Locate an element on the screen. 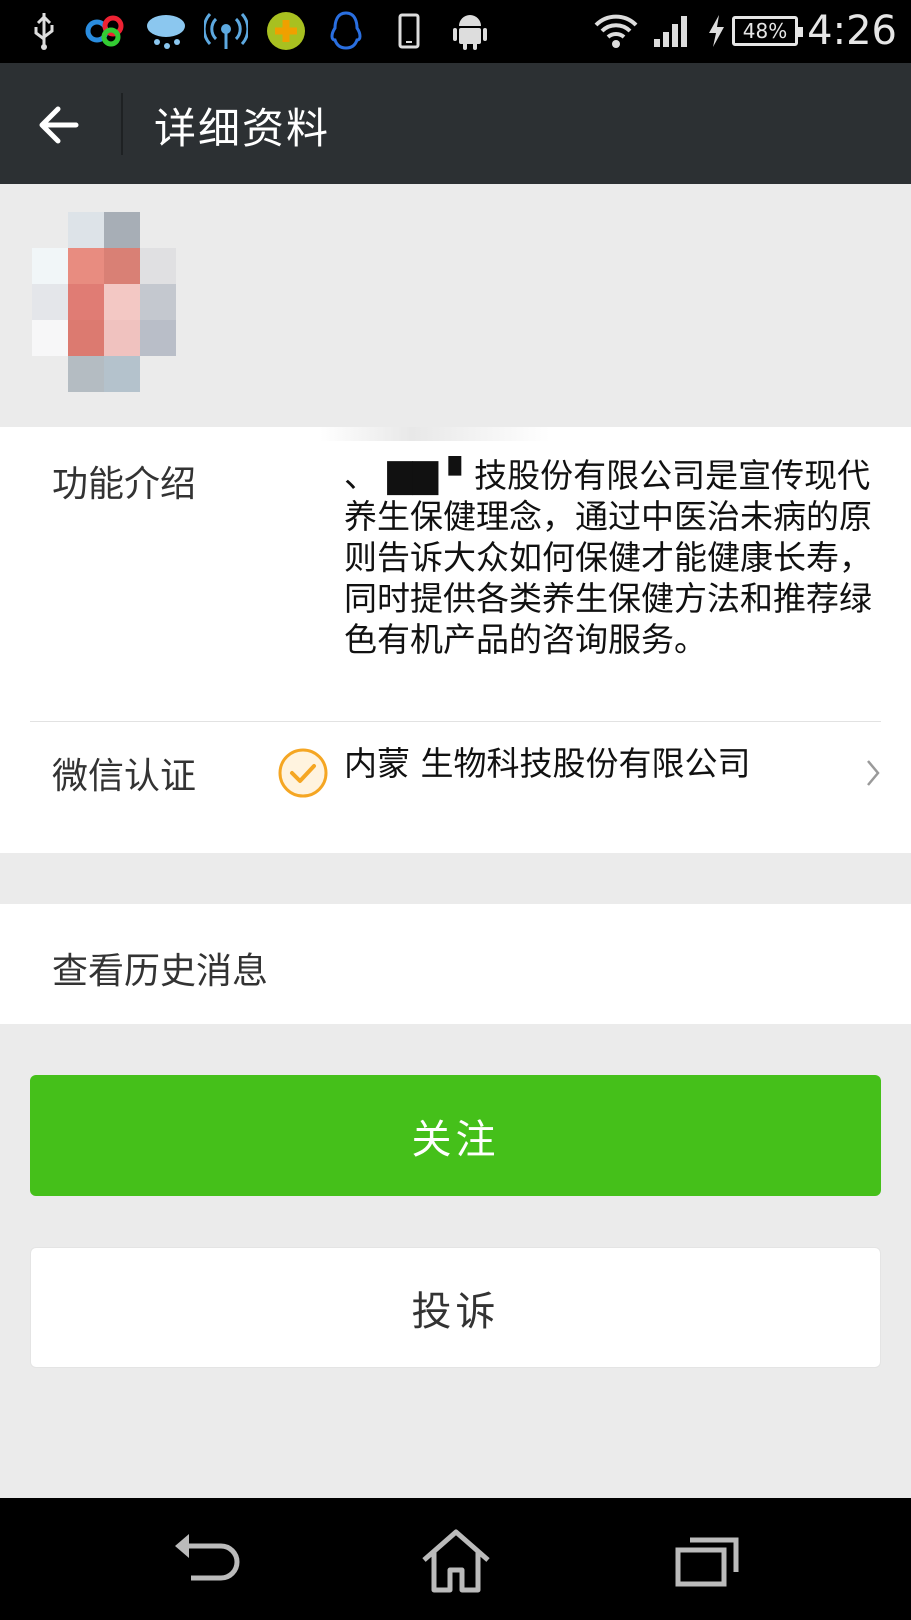  avatar is located at coordinates (110, 305).